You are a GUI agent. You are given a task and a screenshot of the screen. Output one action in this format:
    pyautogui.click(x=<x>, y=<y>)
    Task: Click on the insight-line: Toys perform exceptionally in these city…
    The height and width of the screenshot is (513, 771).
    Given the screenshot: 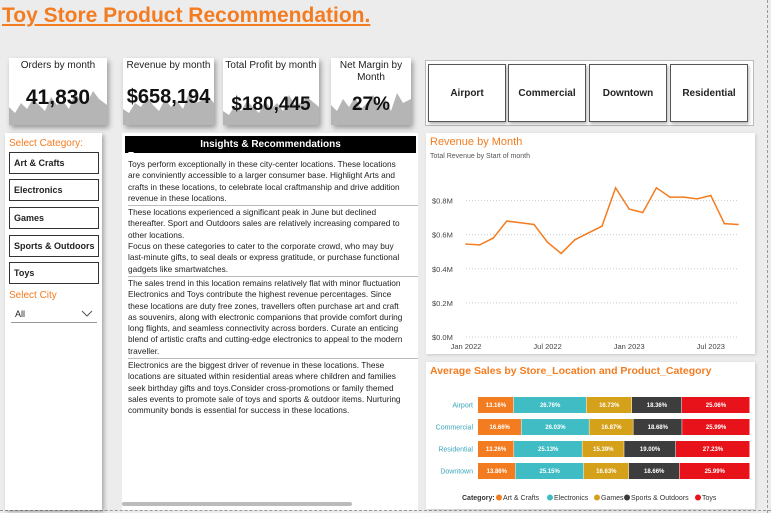 What is the action you would take?
    pyautogui.click(x=262, y=164)
    